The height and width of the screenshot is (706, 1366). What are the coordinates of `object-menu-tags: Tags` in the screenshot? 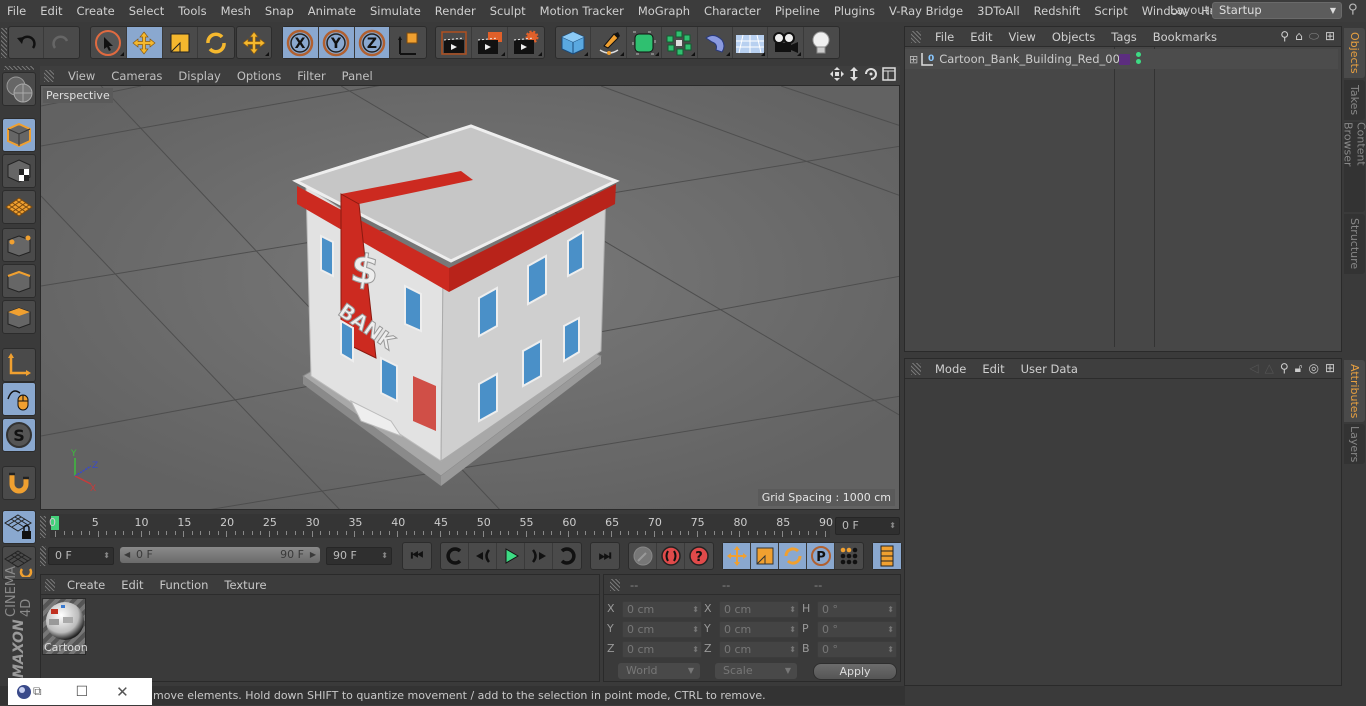 It's located at (1123, 37).